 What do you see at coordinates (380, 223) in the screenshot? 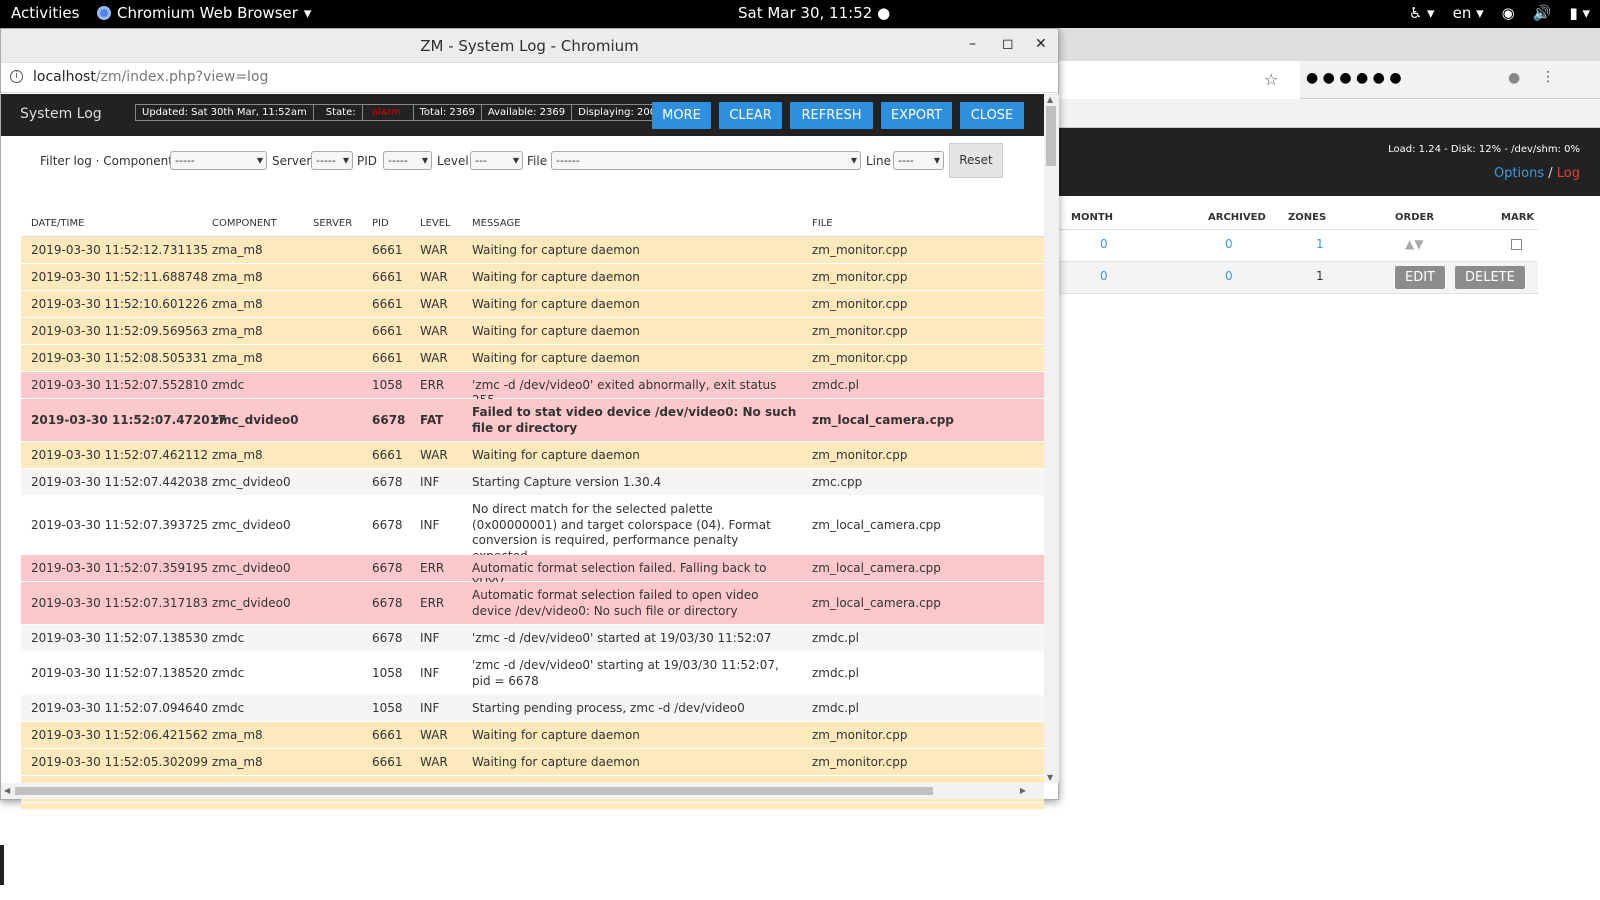
I see `column-header: PID` at bounding box center [380, 223].